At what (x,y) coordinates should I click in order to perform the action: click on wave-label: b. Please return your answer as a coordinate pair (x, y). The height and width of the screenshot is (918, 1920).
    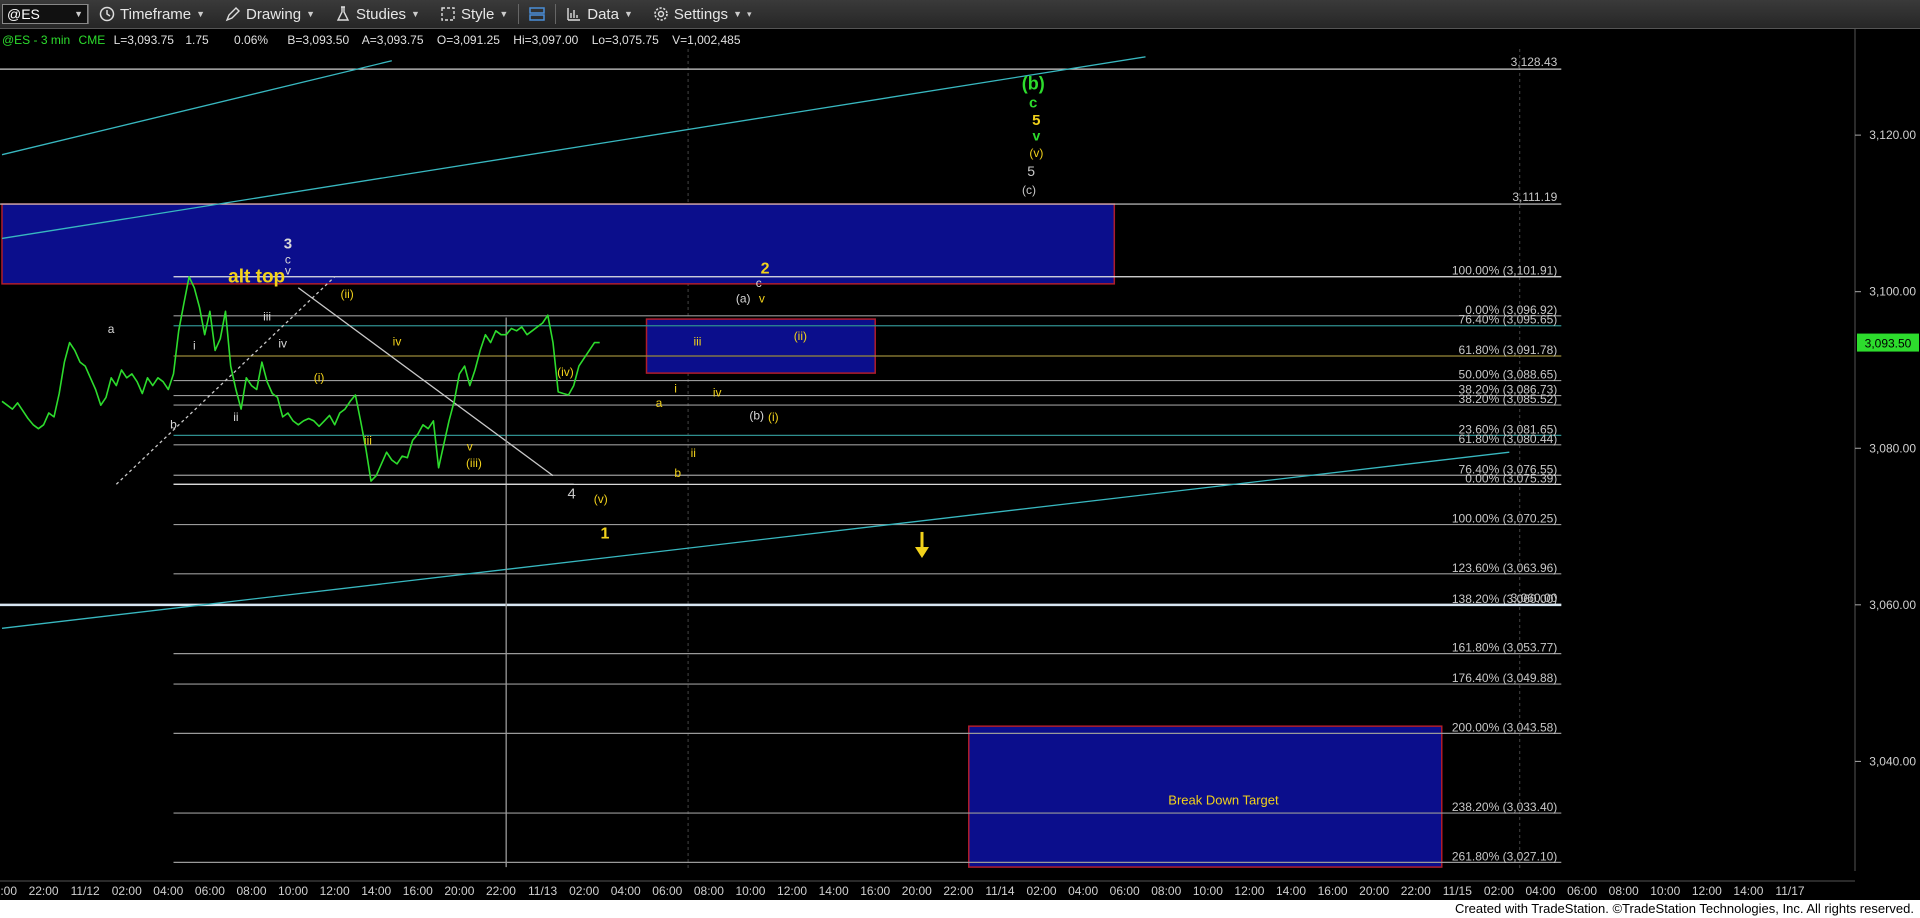
    Looking at the image, I should click on (173, 425).